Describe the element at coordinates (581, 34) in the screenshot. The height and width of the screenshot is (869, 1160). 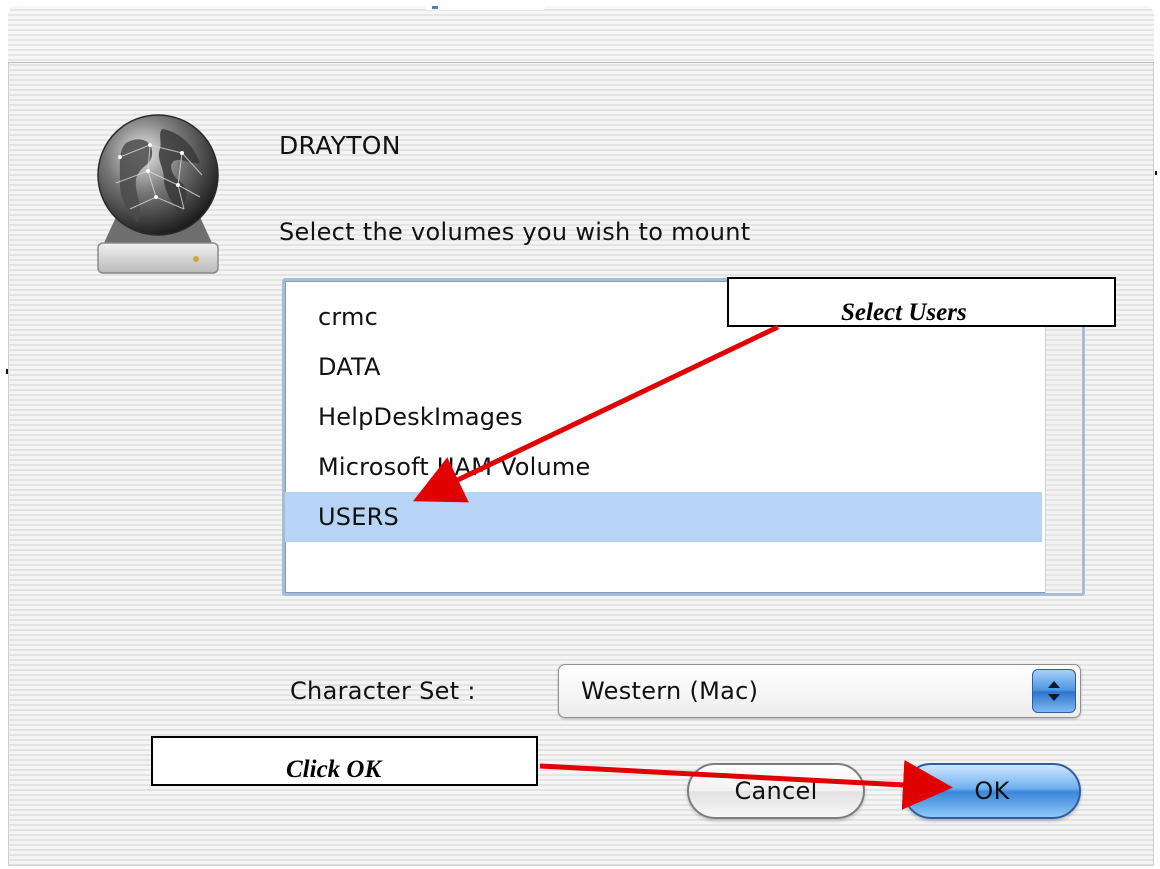
I see `dialog-title-strip` at that location.